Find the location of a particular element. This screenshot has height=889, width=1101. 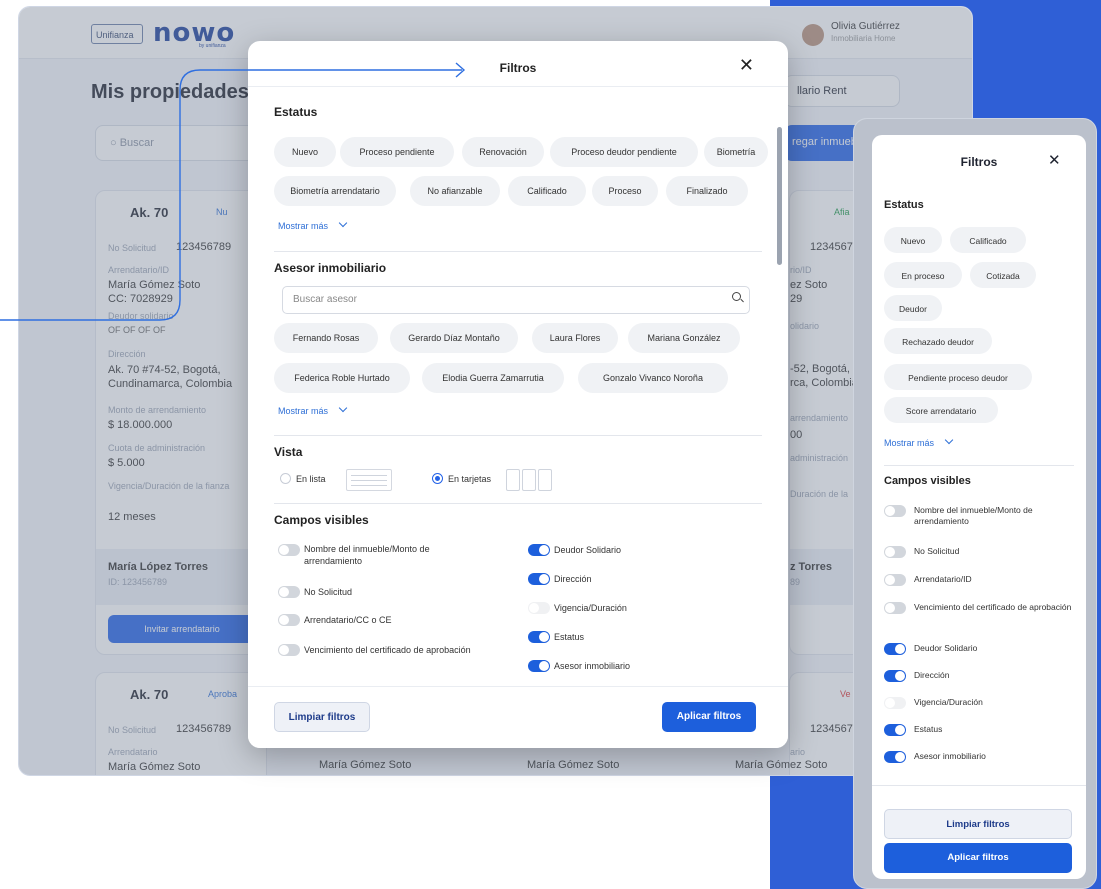

vista-list-label: En lista is located at coordinates (311, 479).